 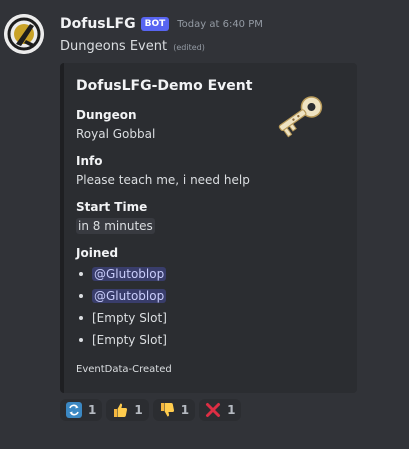 I want to click on field-info: Info Please teach me, i need help, so click(x=163, y=170).